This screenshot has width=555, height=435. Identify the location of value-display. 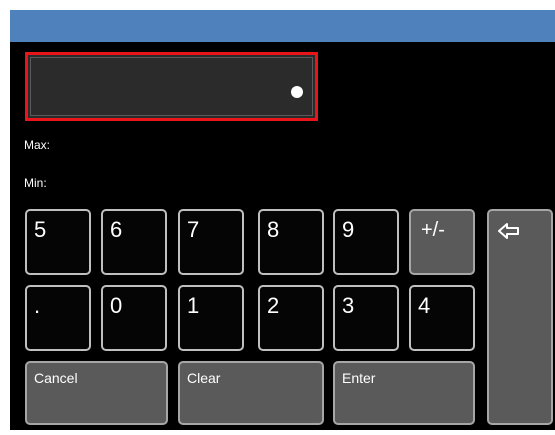
(171, 86).